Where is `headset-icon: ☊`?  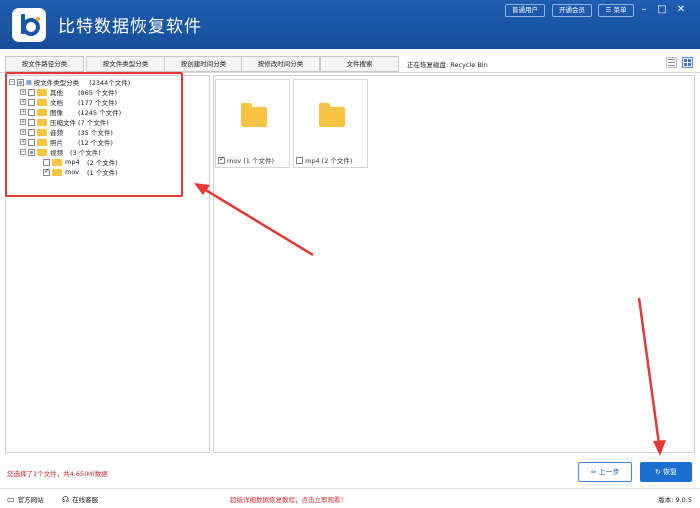
headset-icon: ☊ is located at coordinates (66, 499).